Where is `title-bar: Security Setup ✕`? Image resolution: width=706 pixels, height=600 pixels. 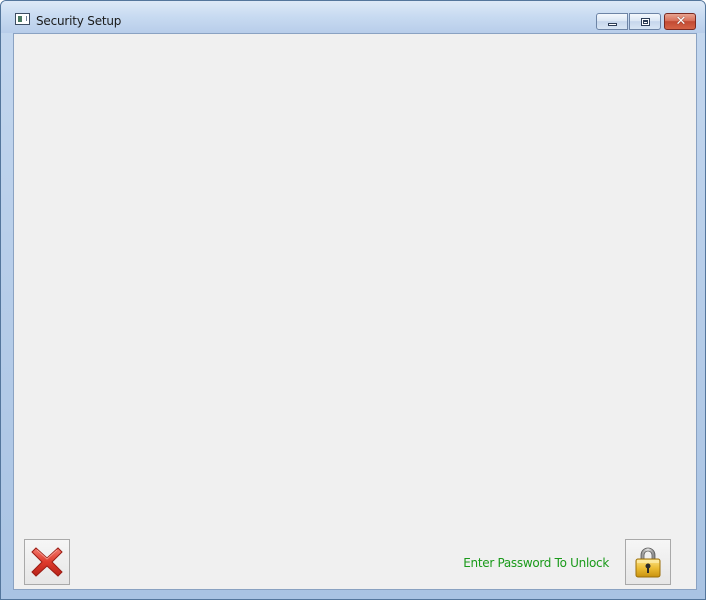 title-bar: Security Setup ✕ is located at coordinates (353, 17).